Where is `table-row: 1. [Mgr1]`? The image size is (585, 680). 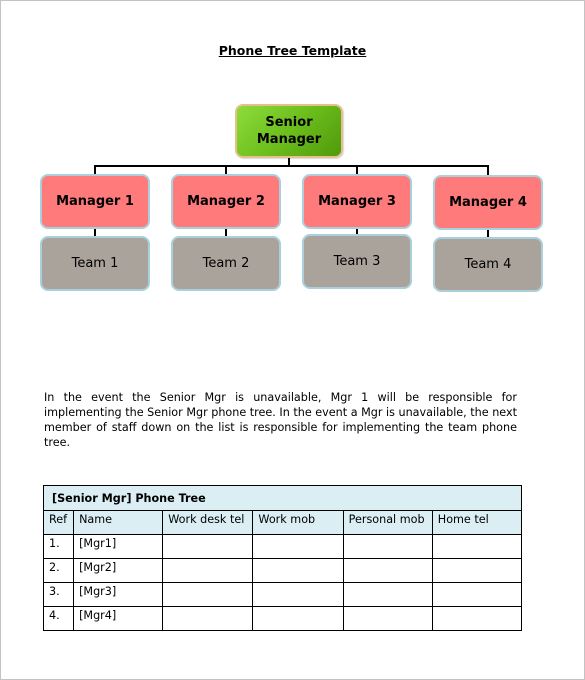
table-row: 1. [Mgr1] is located at coordinates (282, 546).